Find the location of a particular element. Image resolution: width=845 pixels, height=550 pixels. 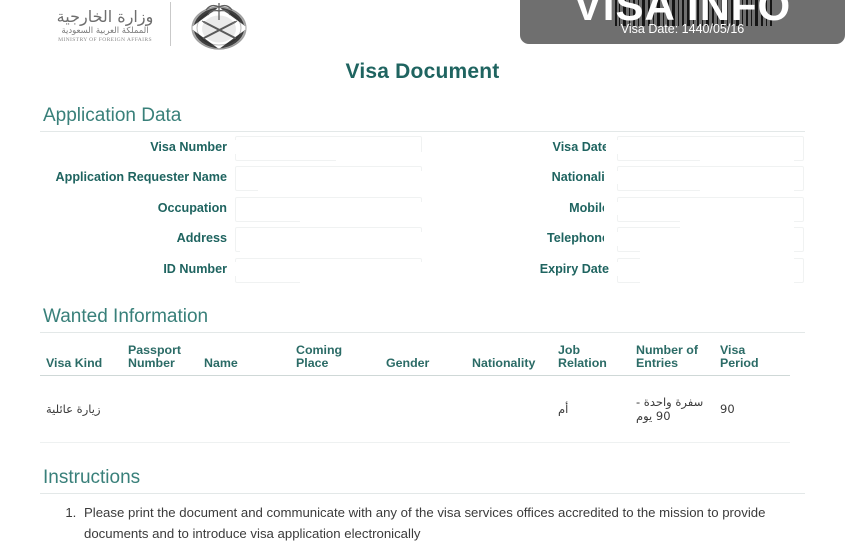

address-input is located at coordinates (328, 240).